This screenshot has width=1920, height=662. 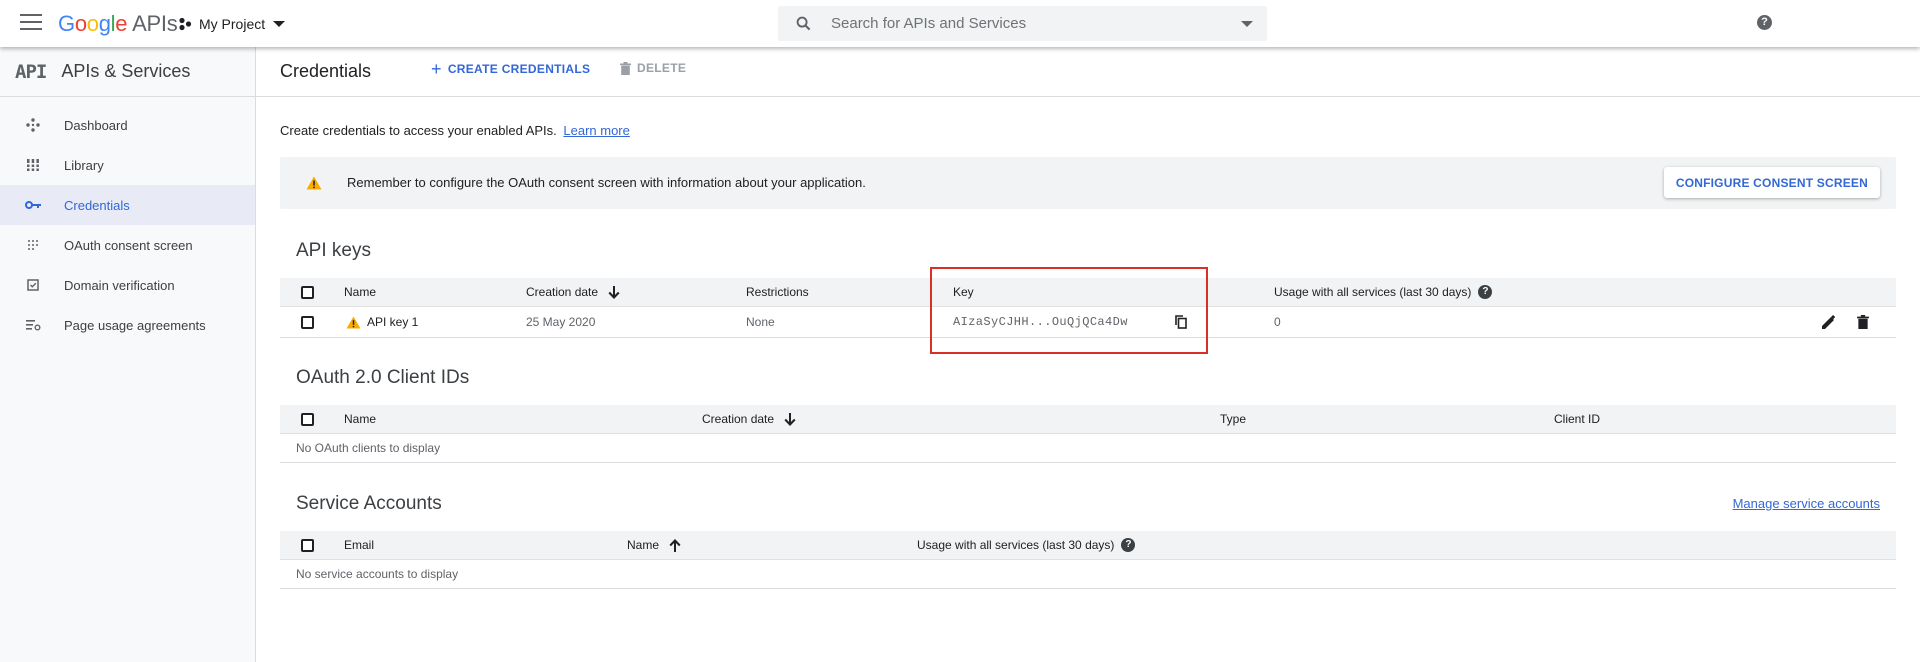 What do you see at coordinates (1088, 448) in the screenshot?
I see `empty-state: No OAuth clients to display` at bounding box center [1088, 448].